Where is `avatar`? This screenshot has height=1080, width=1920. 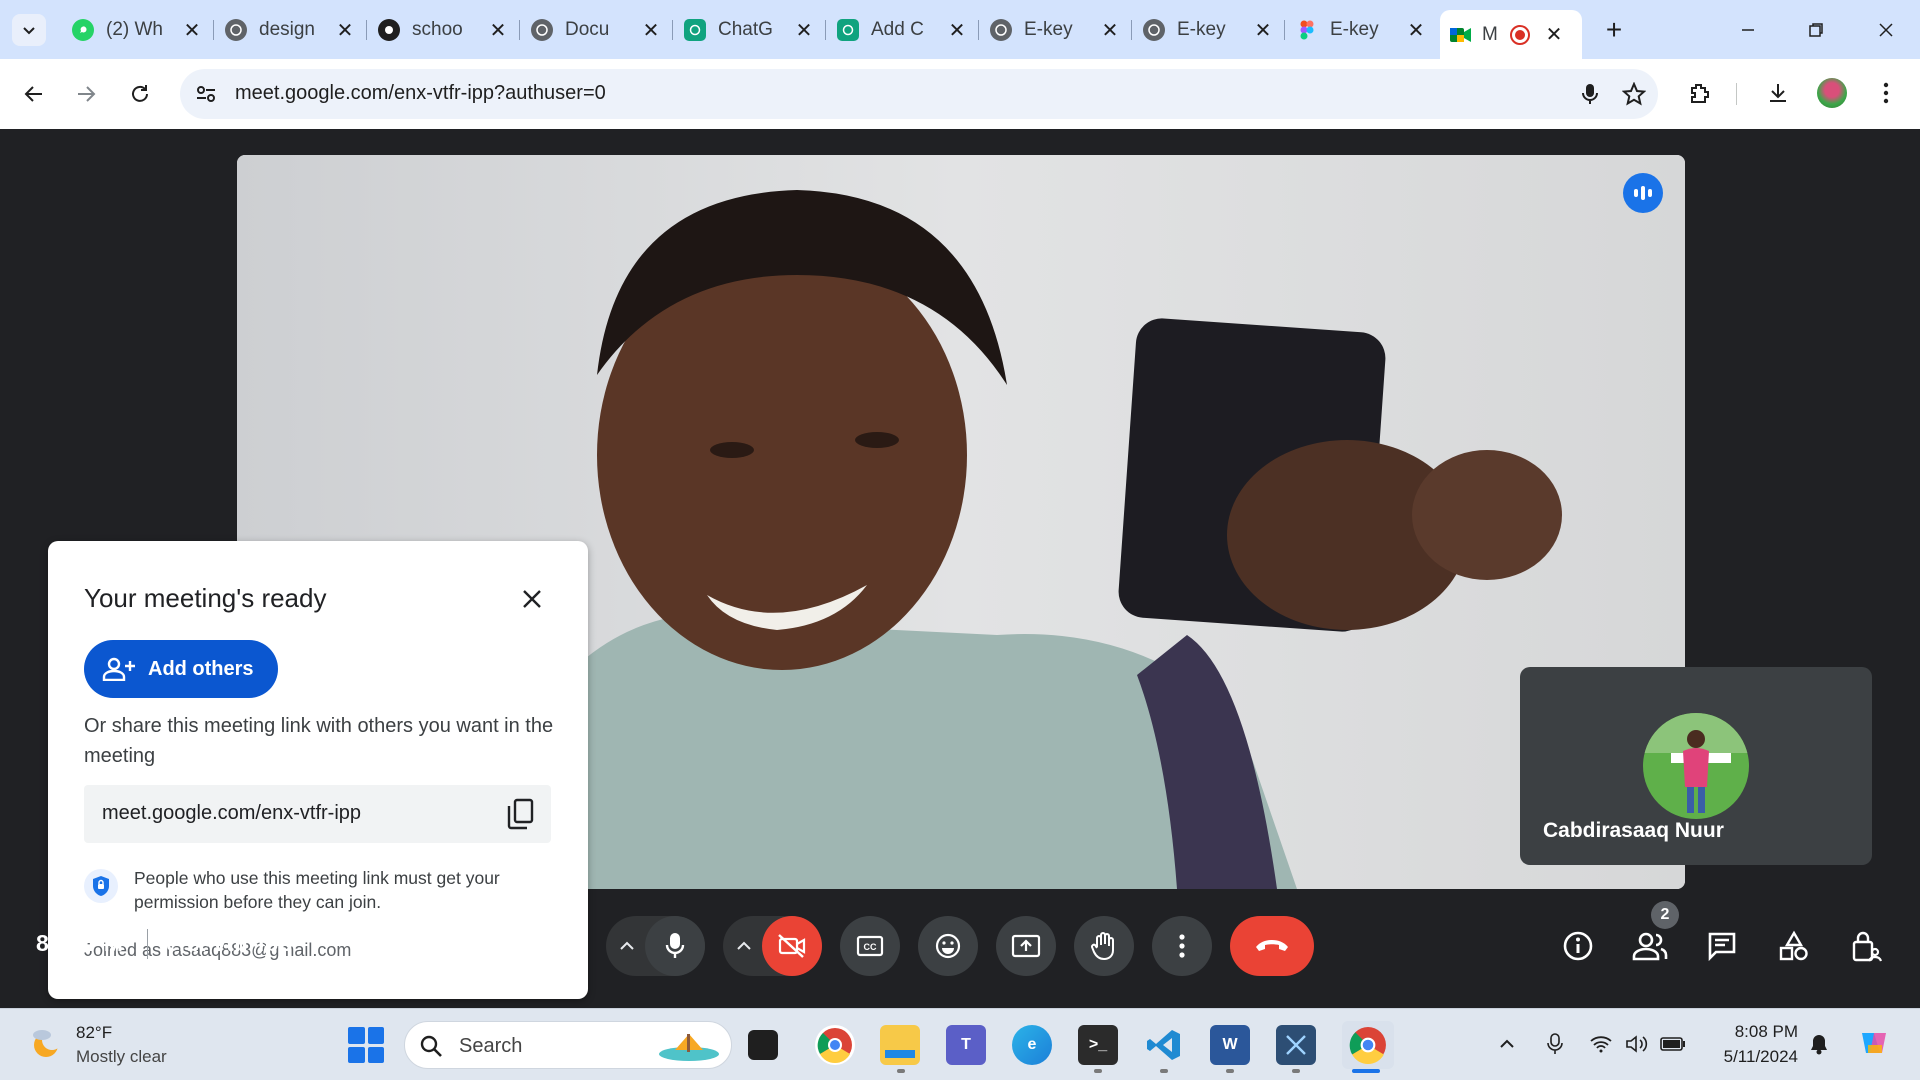
avatar is located at coordinates (1832, 93).